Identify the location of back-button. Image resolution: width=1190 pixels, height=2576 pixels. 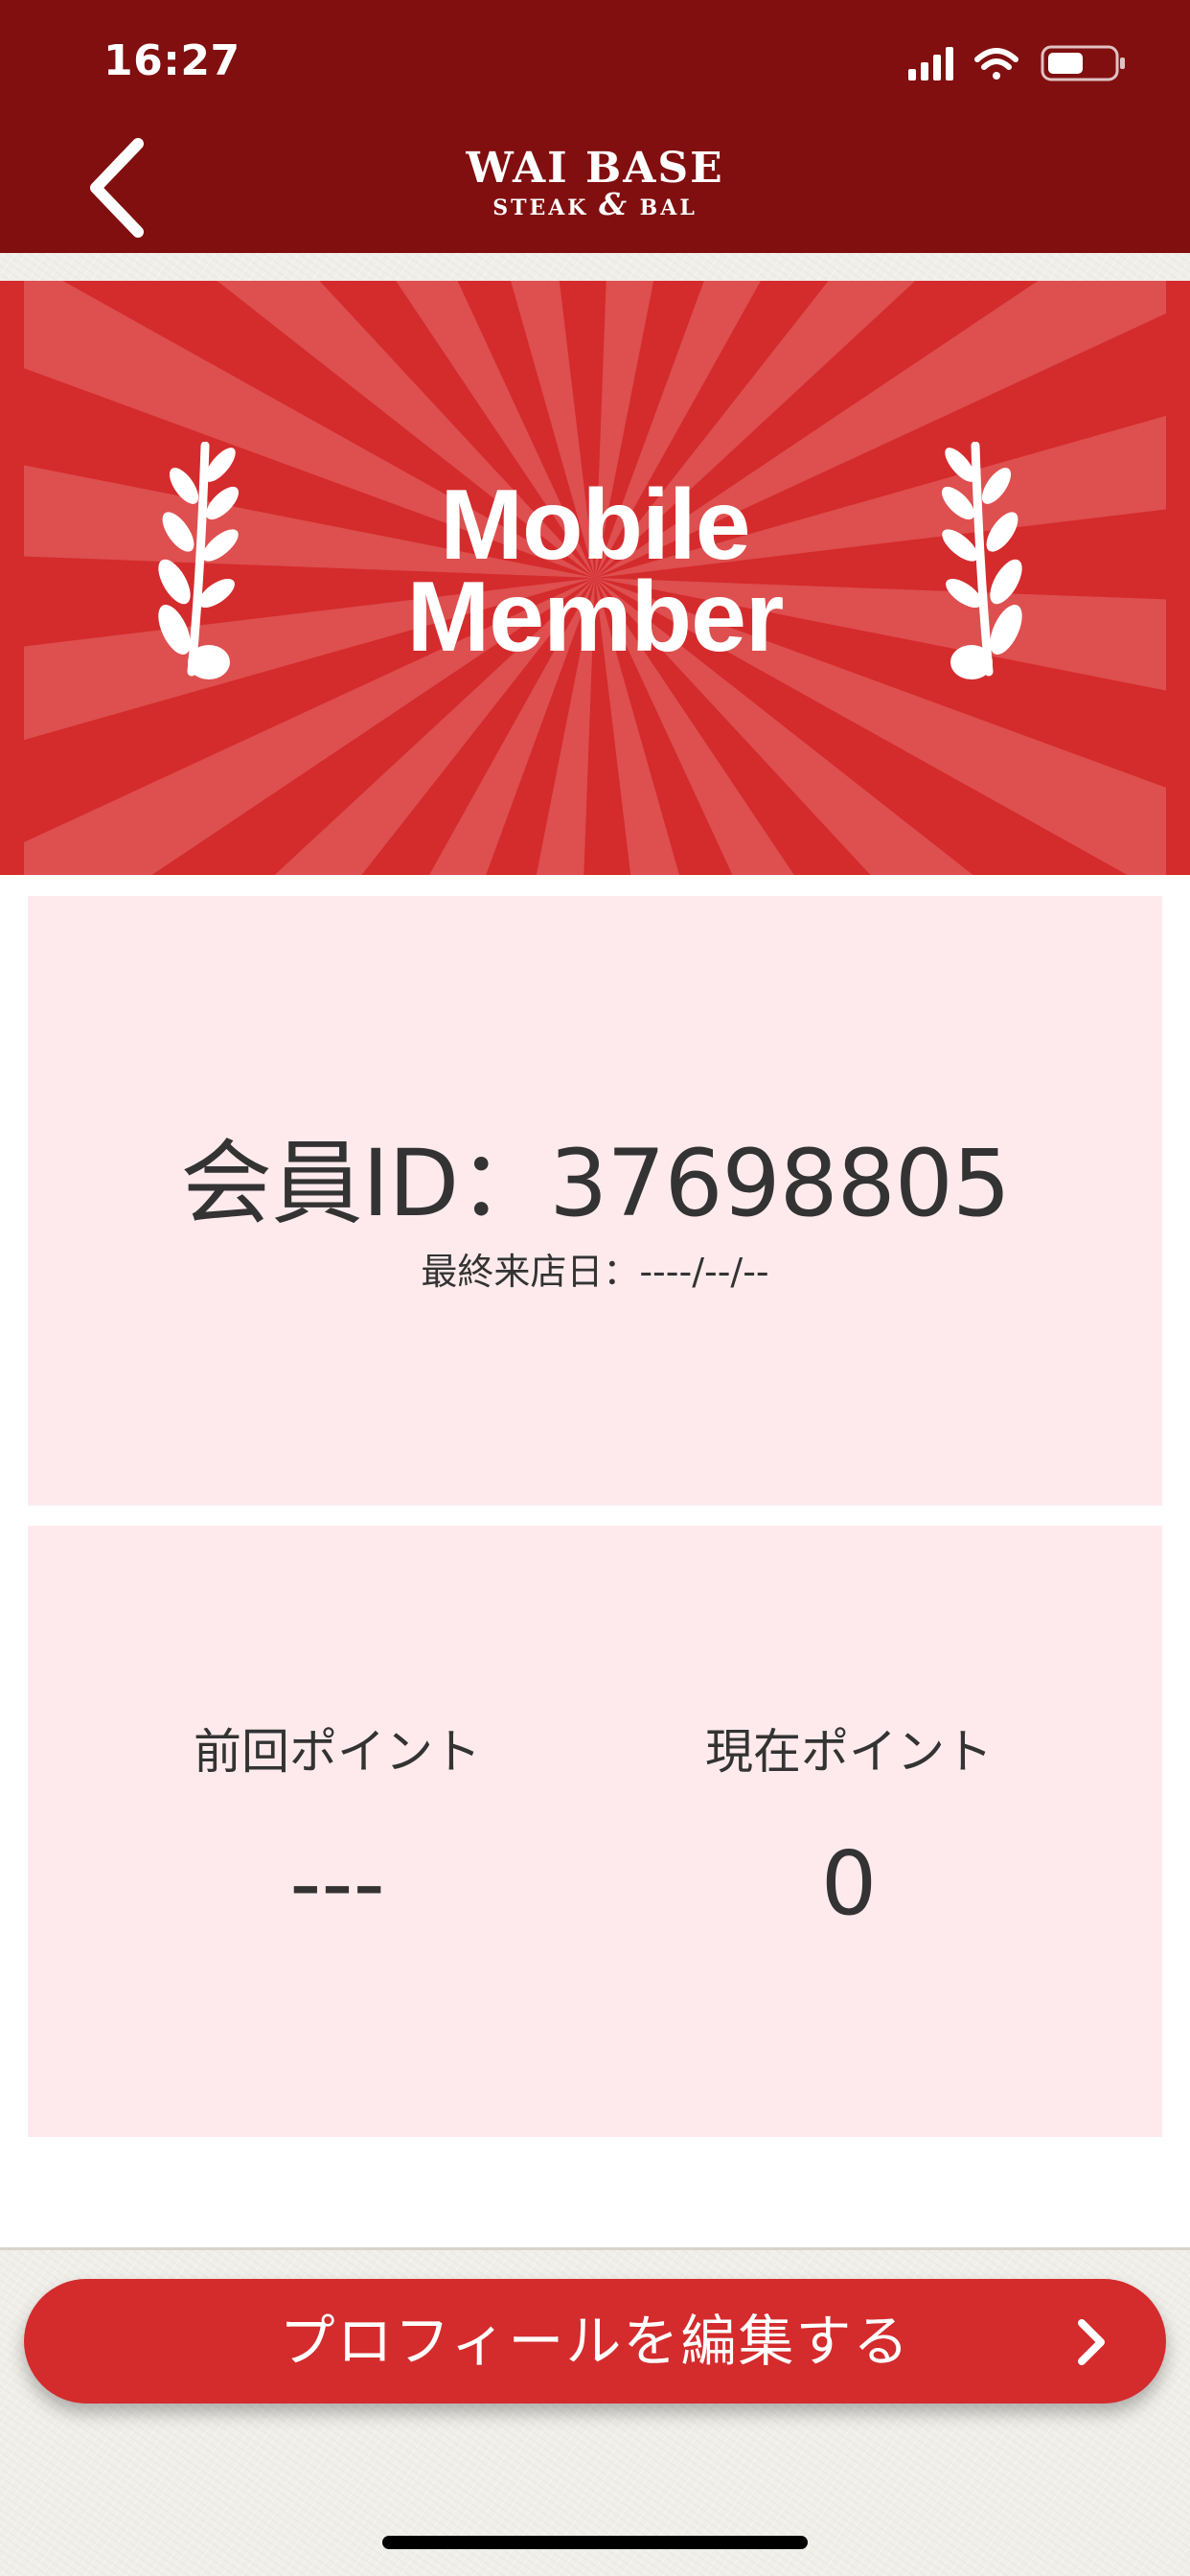
(112, 188).